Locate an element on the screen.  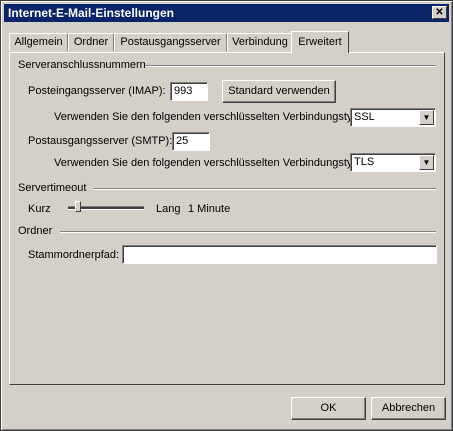
outgoing-server-label: Postausgangsserver (SMTP): is located at coordinates (100, 141).